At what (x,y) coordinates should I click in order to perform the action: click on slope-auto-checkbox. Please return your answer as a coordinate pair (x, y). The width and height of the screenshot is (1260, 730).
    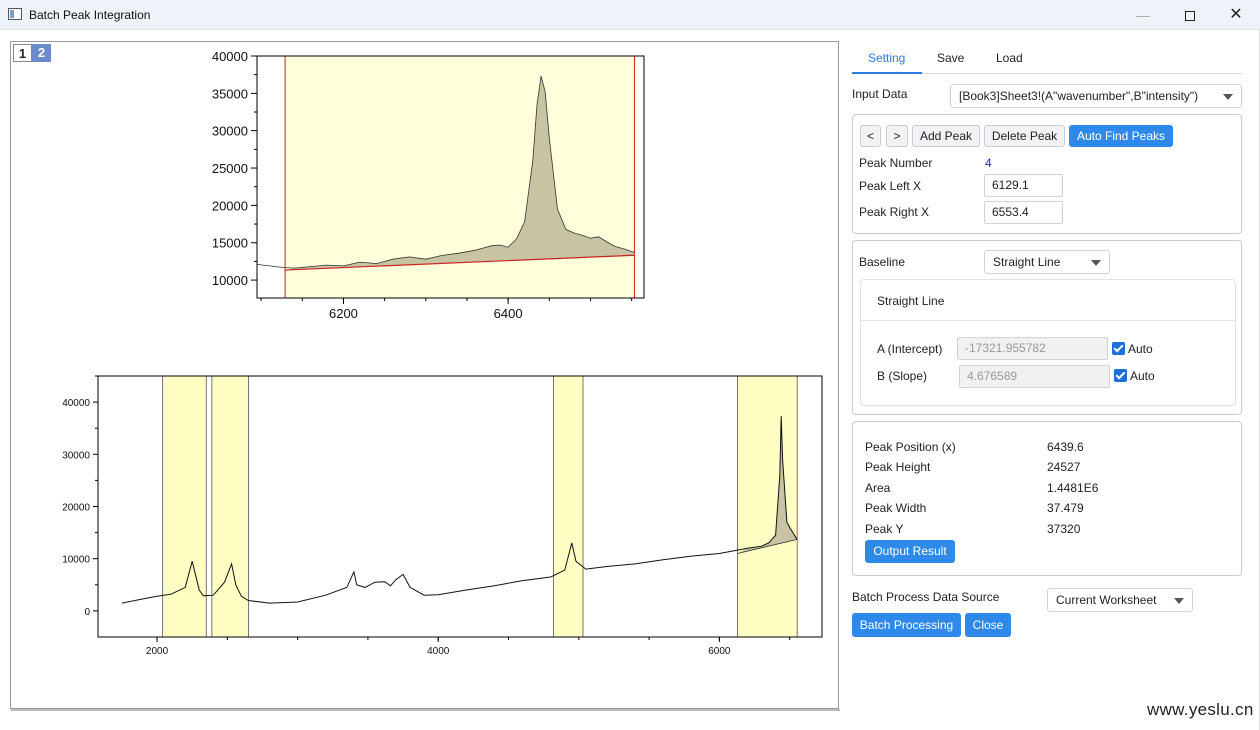
    Looking at the image, I should click on (1120, 375).